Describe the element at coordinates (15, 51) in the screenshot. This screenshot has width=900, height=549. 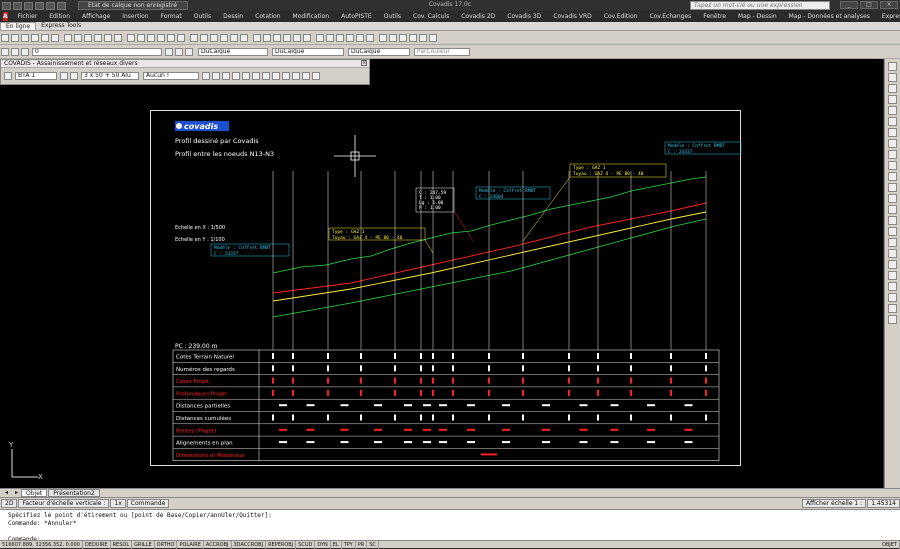
I see `layer-state-icon` at that location.